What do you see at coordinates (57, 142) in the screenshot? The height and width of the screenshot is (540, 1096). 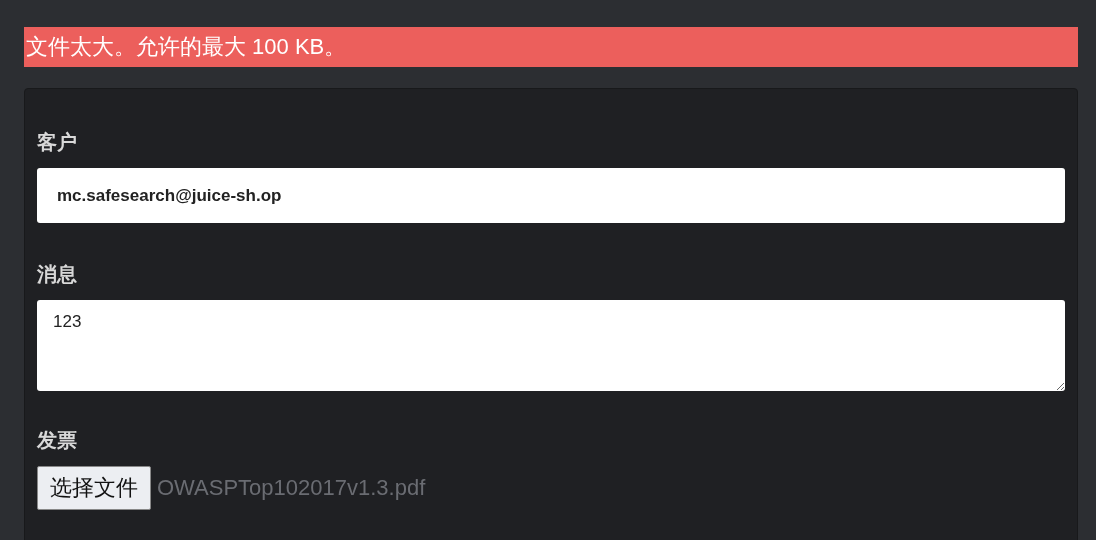 I see `field-label: 客户` at bounding box center [57, 142].